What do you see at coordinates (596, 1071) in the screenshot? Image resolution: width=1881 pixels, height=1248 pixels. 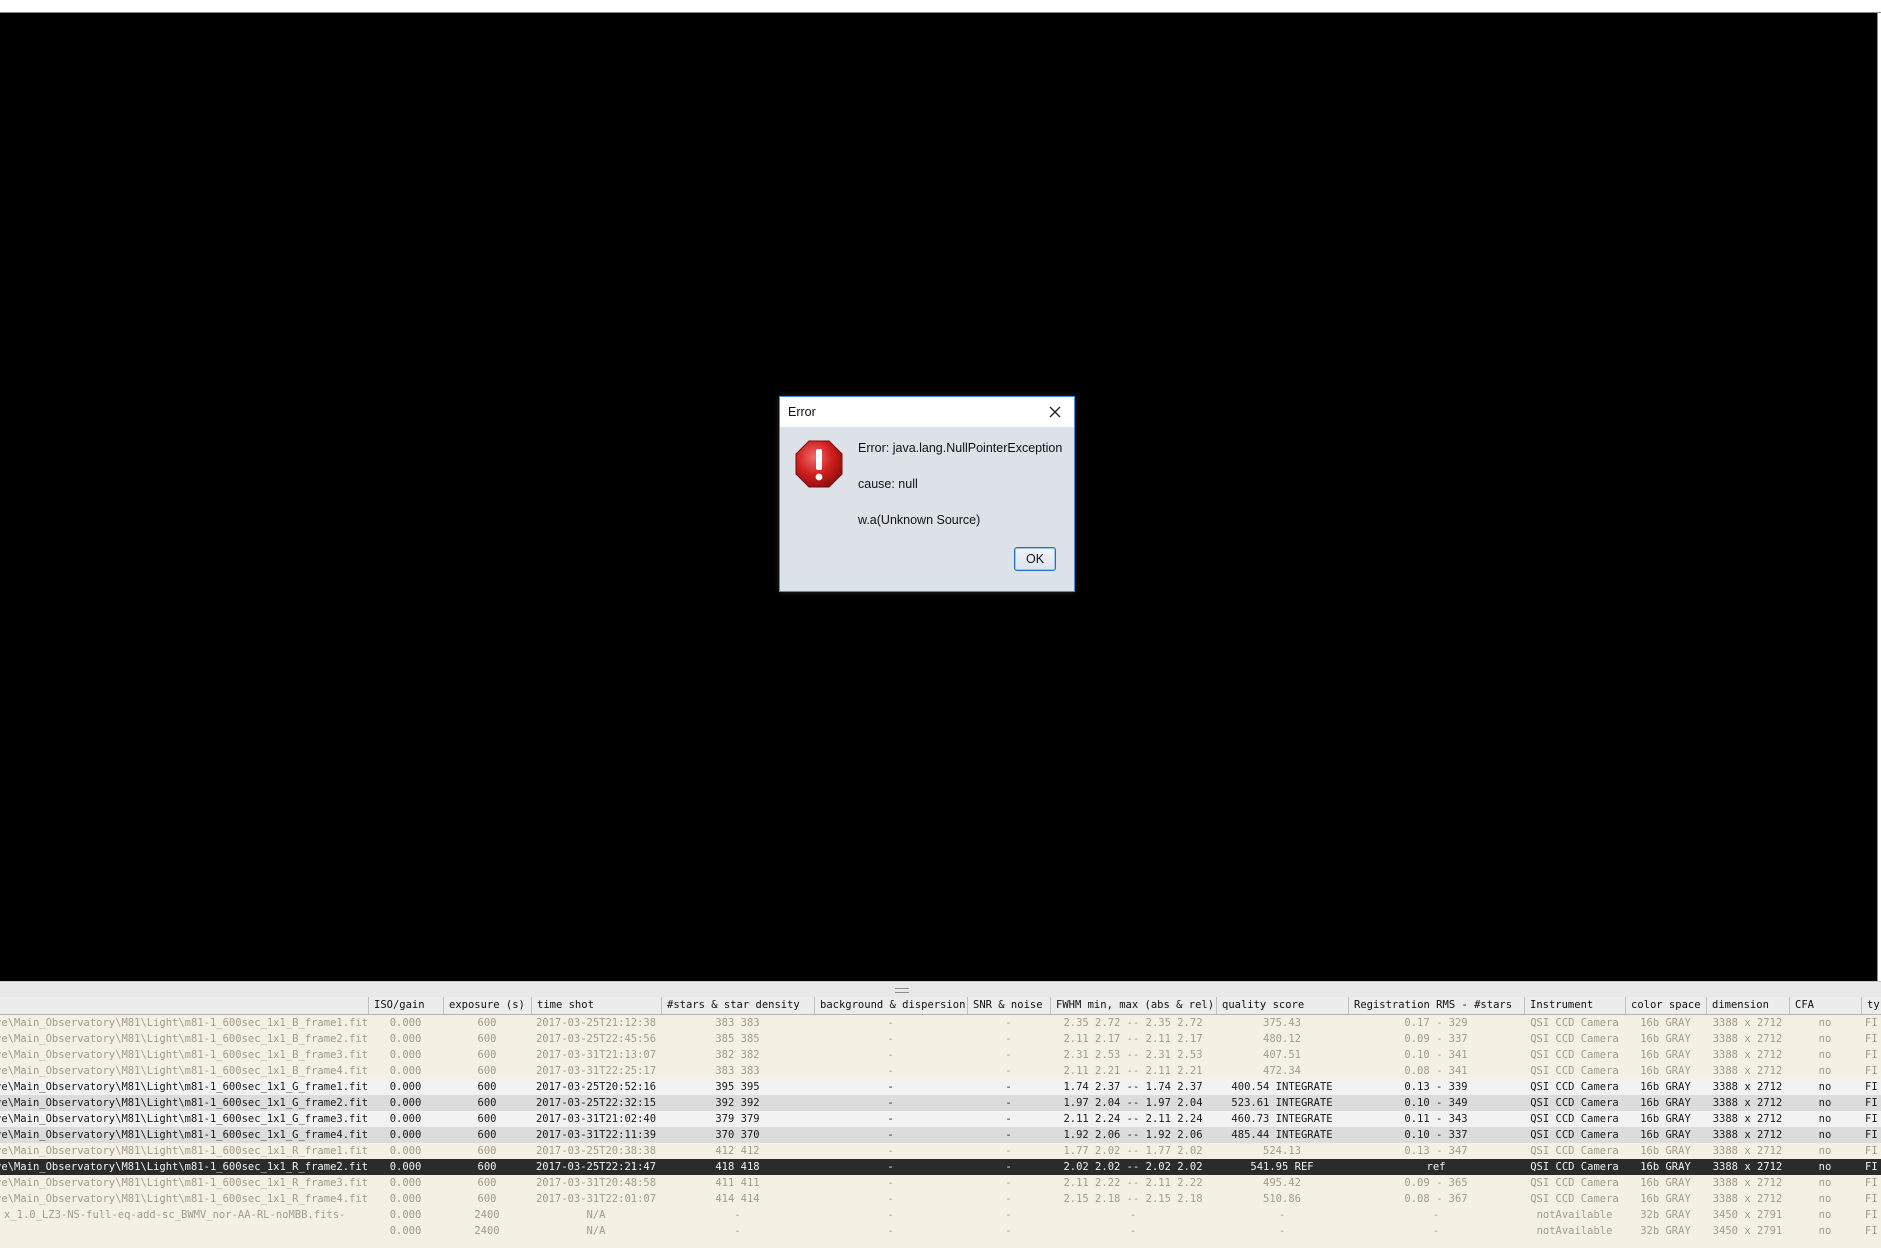 I see `cell-time-shot: 2017-03-31T22:25:17` at bounding box center [596, 1071].